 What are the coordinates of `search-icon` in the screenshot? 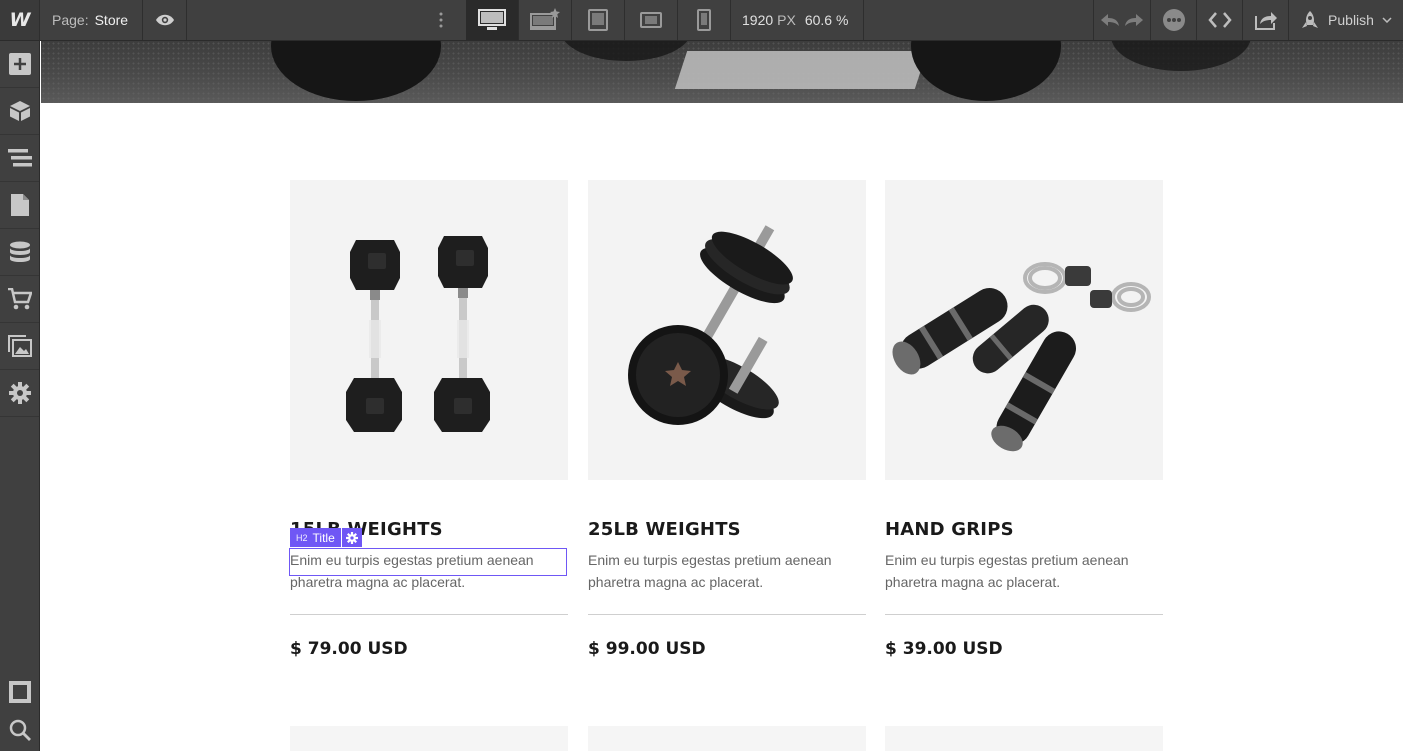 It's located at (20, 730).